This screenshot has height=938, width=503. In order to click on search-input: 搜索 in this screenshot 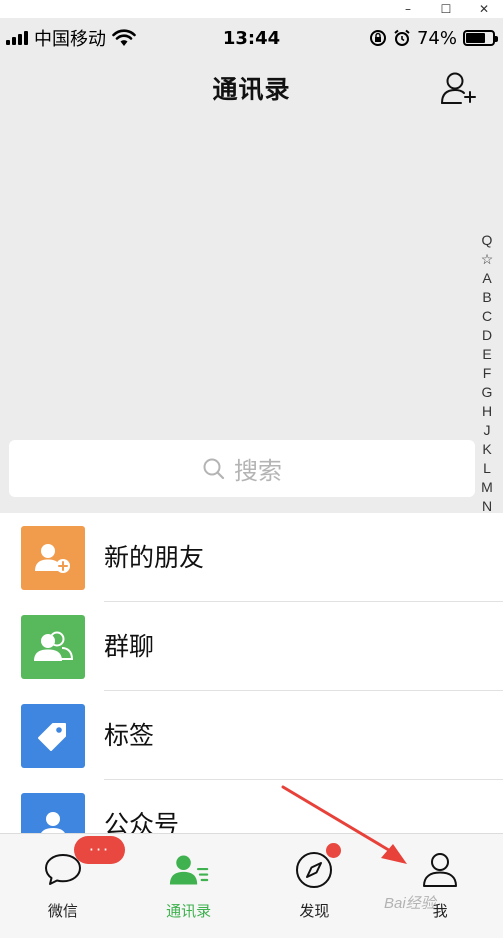, I will do `click(242, 468)`.